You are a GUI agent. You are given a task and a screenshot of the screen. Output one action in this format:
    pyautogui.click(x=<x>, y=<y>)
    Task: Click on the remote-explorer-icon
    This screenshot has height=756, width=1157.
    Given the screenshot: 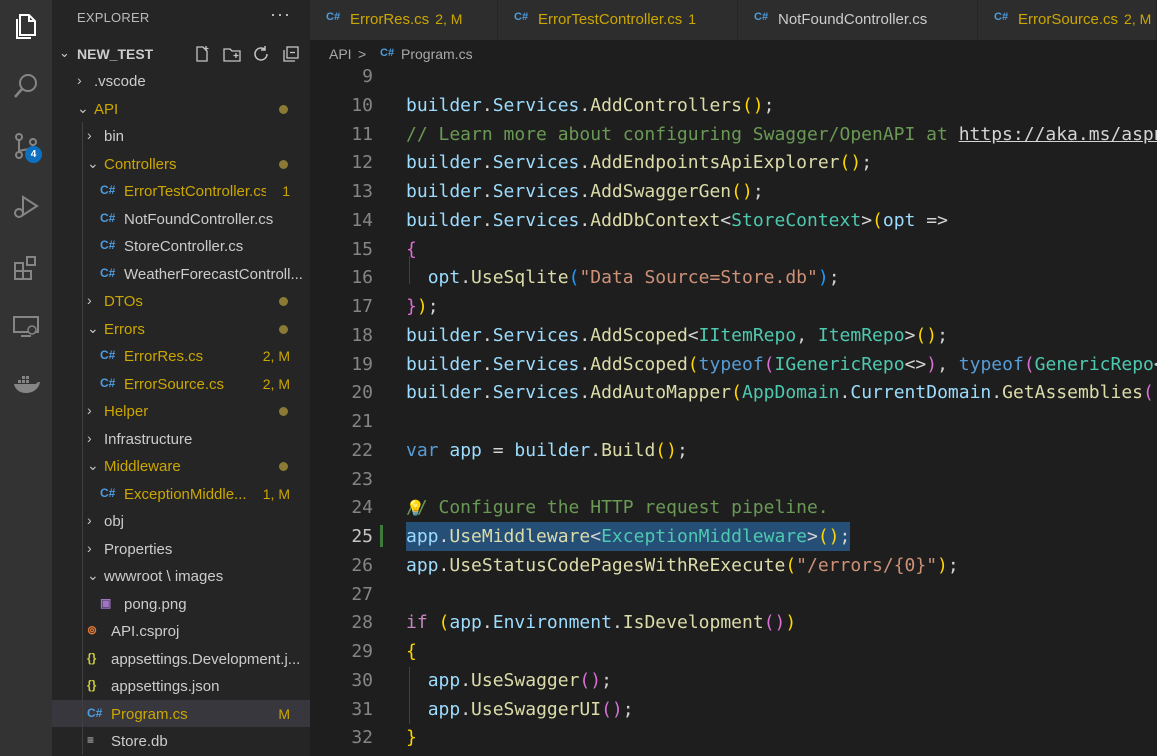 What is the action you would take?
    pyautogui.click(x=26, y=326)
    